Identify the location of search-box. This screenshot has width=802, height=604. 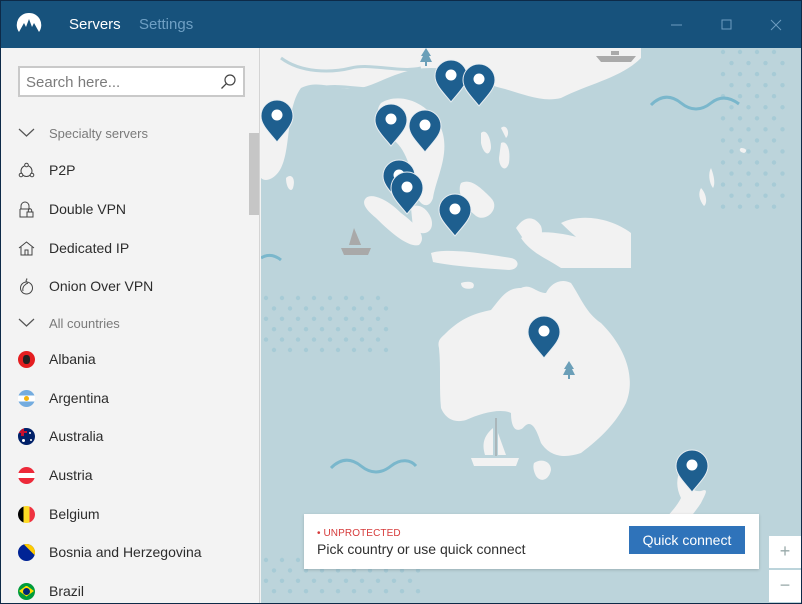
(131, 81).